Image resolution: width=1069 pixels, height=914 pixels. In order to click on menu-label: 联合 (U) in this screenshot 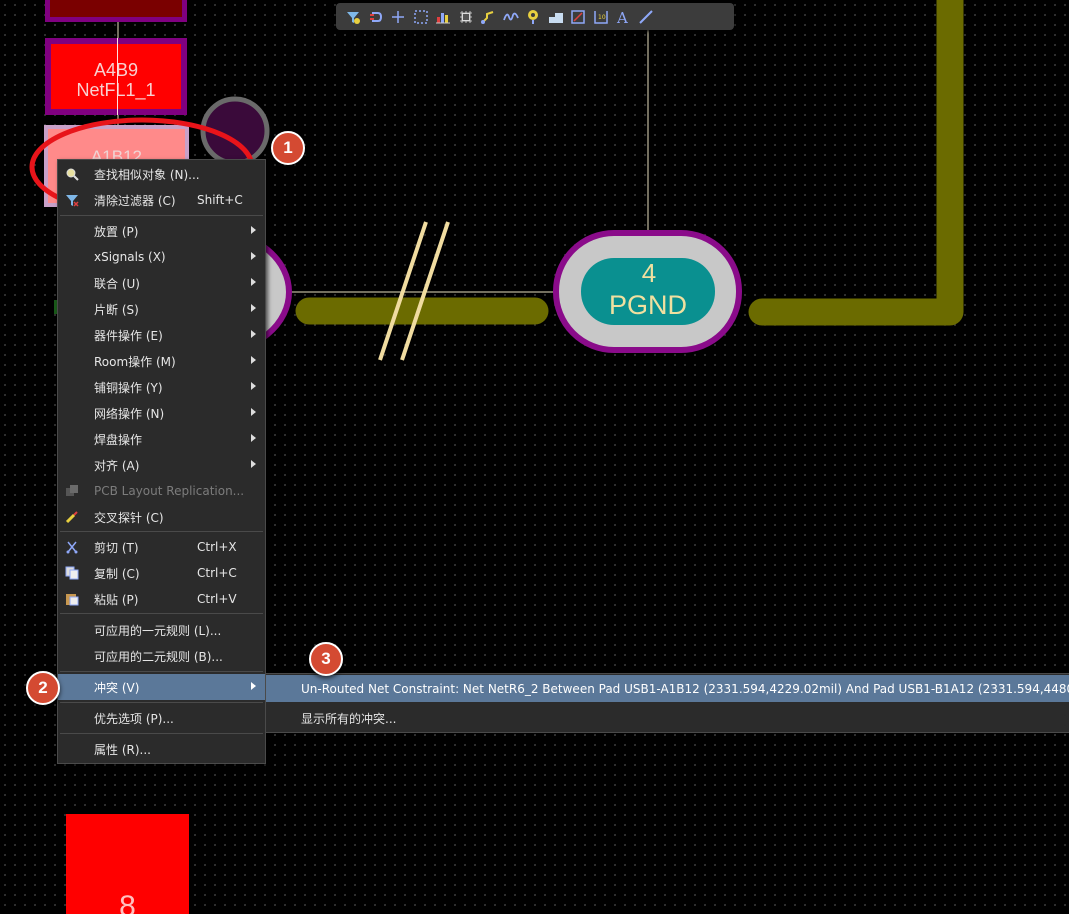, I will do `click(117, 283)`.